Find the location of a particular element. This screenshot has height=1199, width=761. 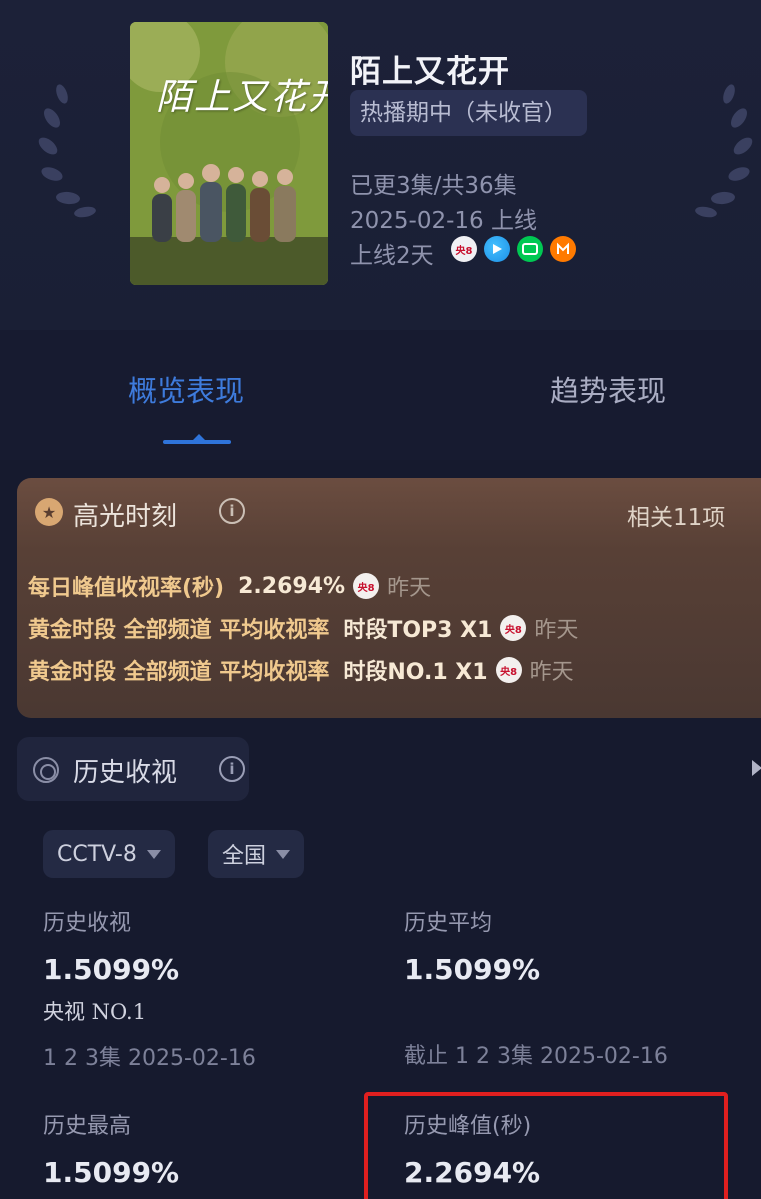

history-title: 历史收视 is located at coordinates (125, 773).